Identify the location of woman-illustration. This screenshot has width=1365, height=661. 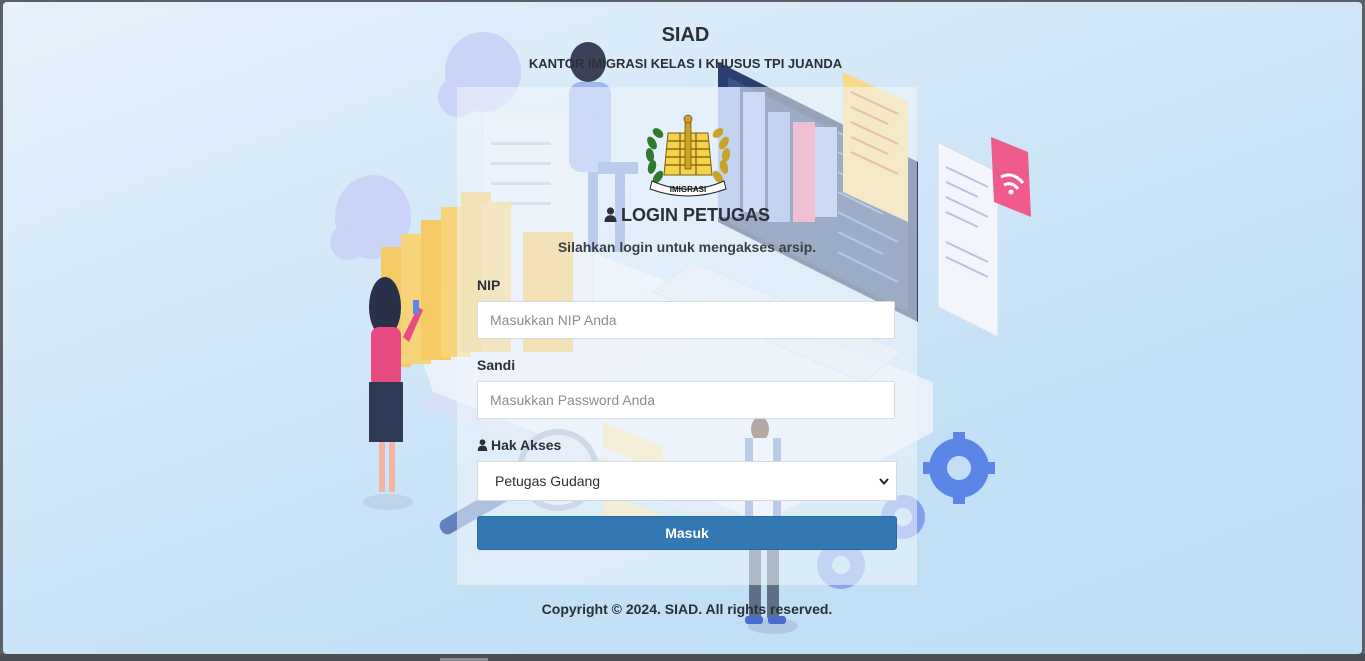
(393, 393).